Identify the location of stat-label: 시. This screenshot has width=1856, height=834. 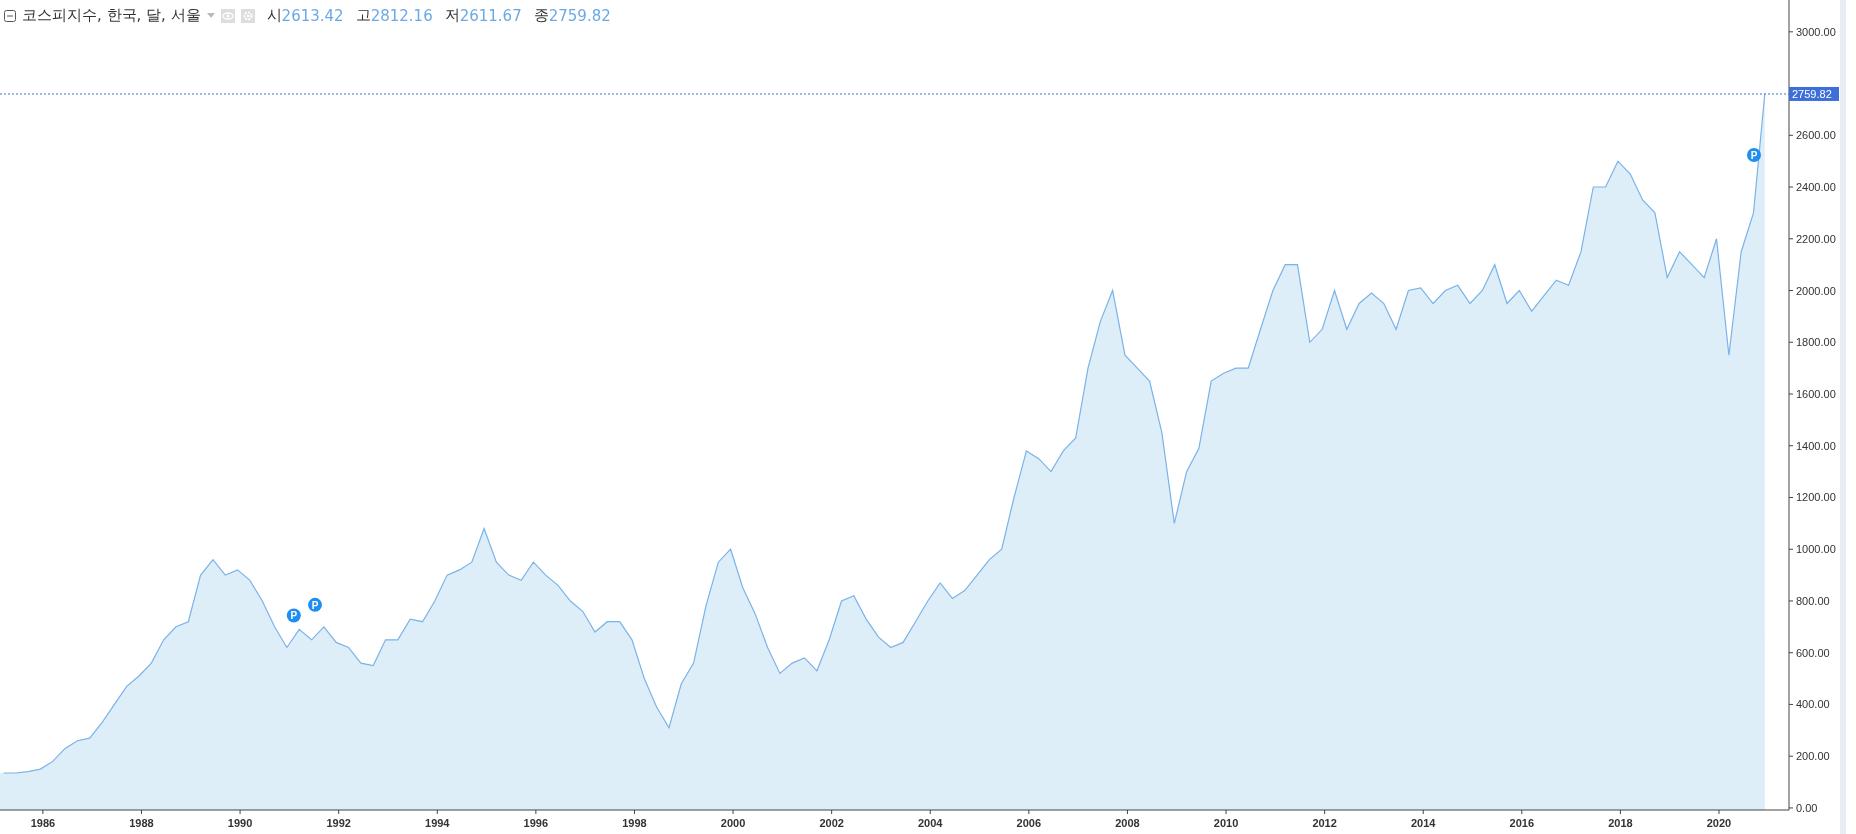
(274, 15).